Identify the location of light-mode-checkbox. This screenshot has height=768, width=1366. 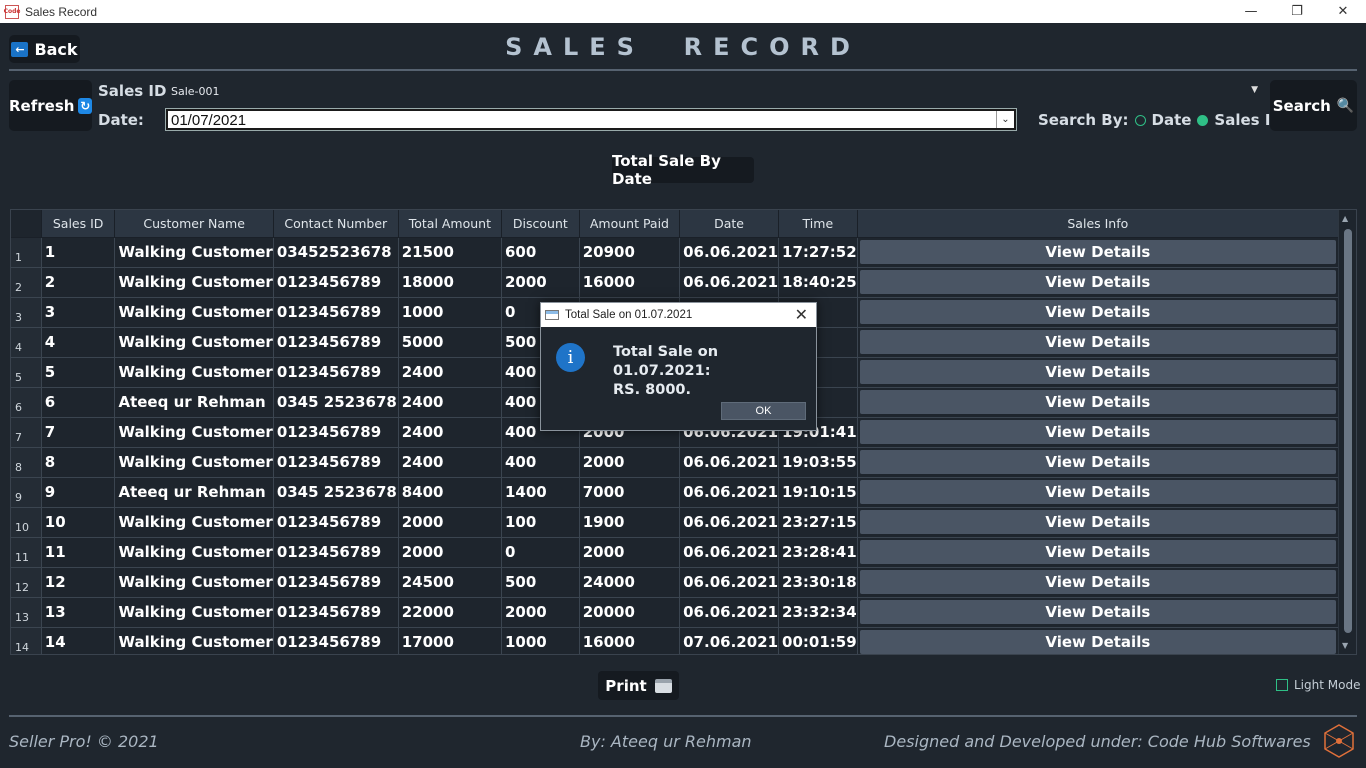
(1282, 685).